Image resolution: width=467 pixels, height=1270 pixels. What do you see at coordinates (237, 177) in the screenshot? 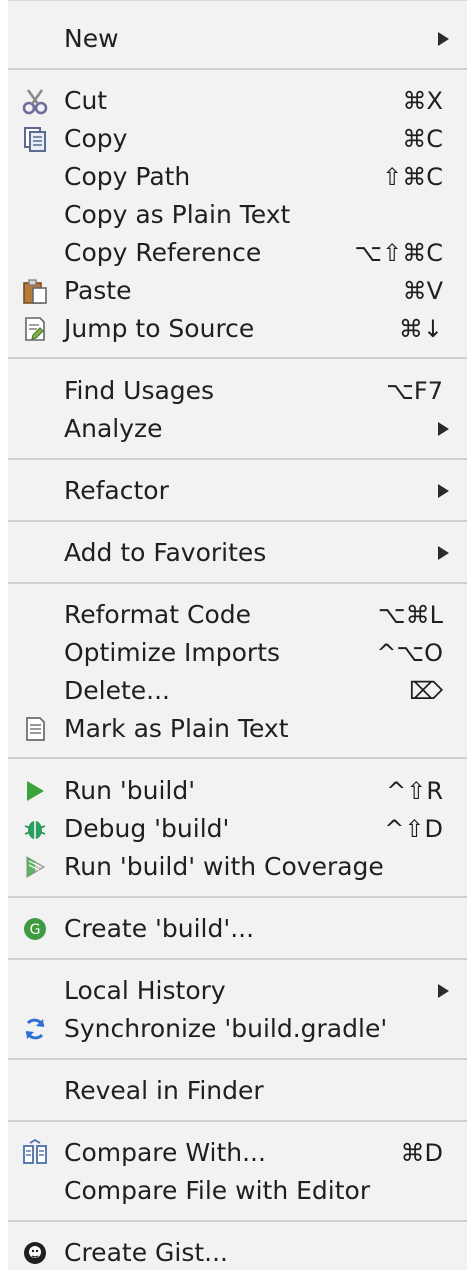
I see `menu-item-copy-path: Copy Path ⇧⌘C` at bounding box center [237, 177].